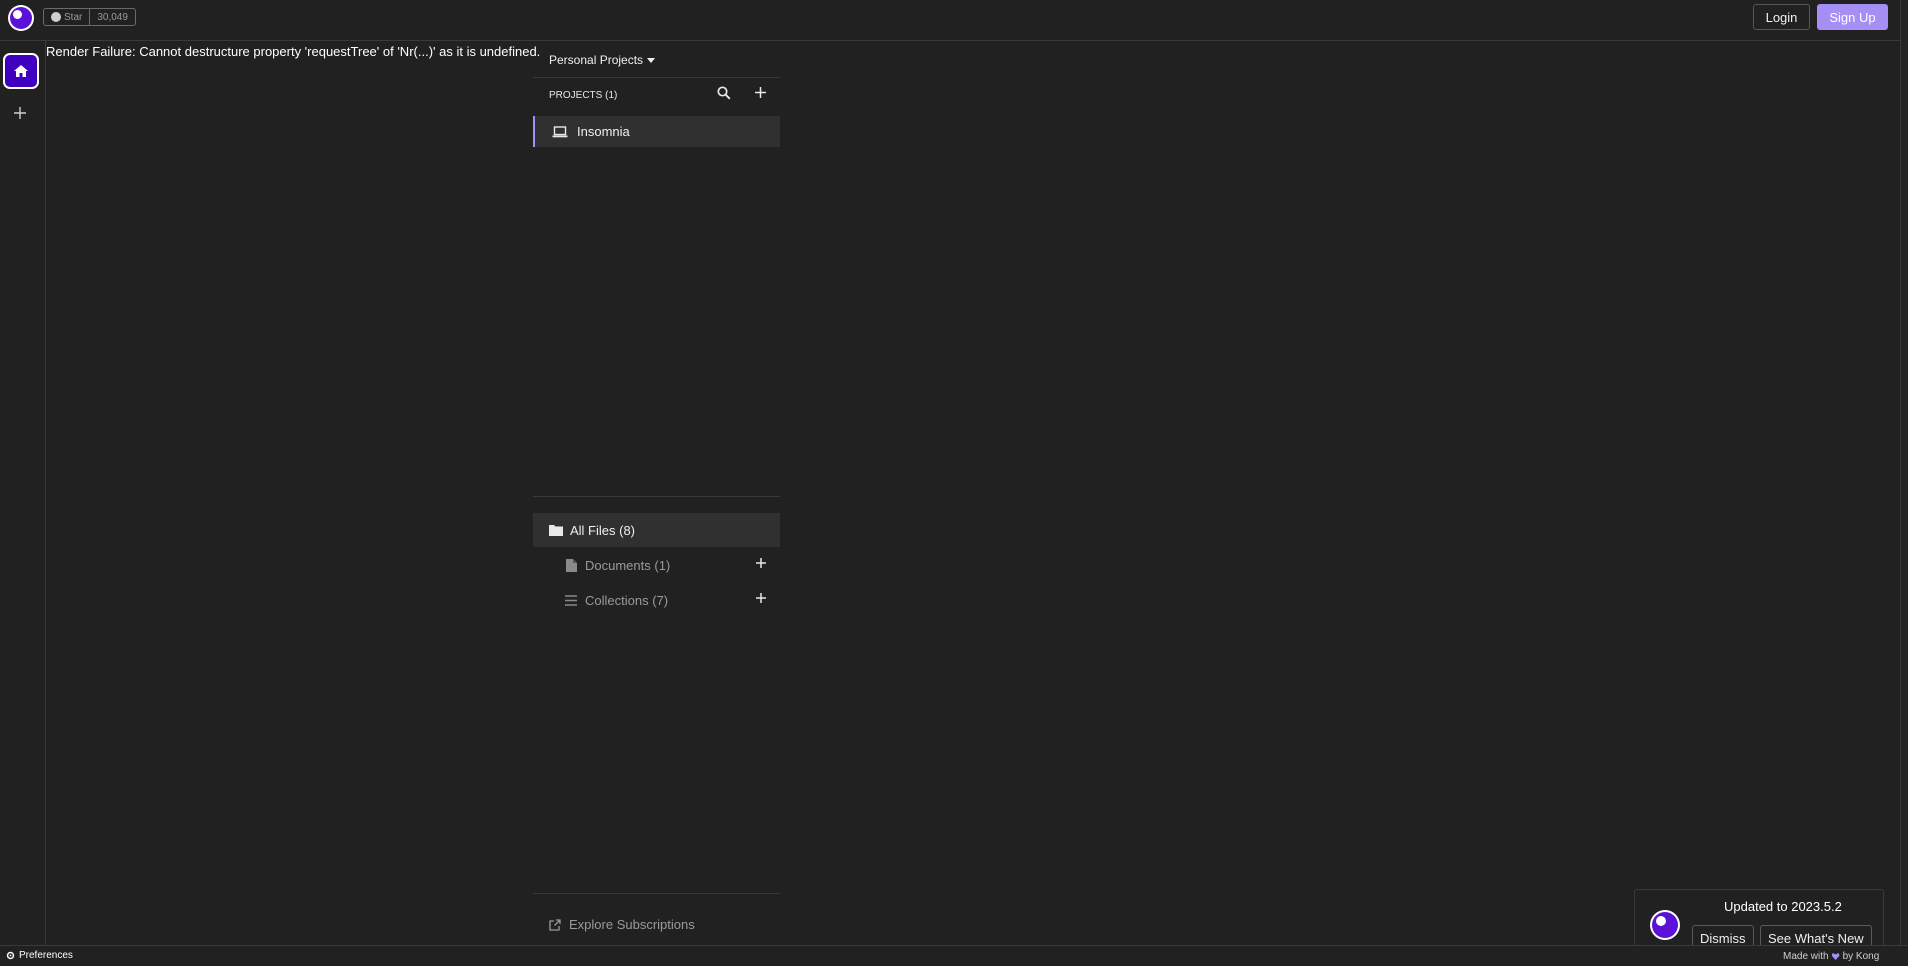 The image size is (1908, 966). What do you see at coordinates (632, 924) in the screenshot?
I see `explore-subscriptions-label: Explore Subscriptions` at bounding box center [632, 924].